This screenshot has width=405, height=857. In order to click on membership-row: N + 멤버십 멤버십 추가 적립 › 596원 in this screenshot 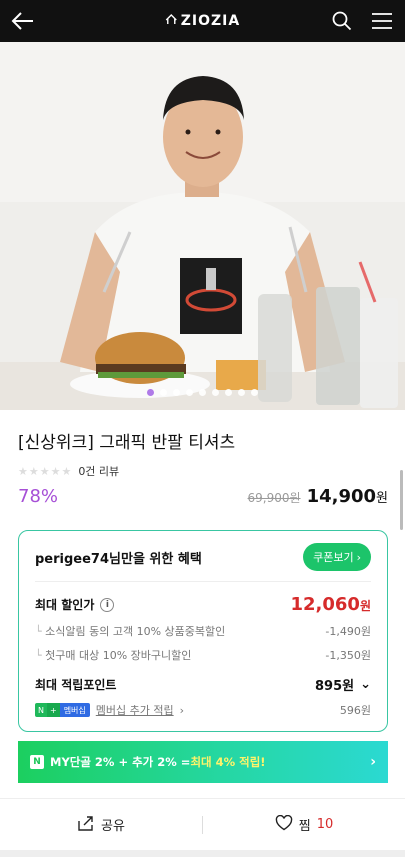, I will do `click(203, 710)`.